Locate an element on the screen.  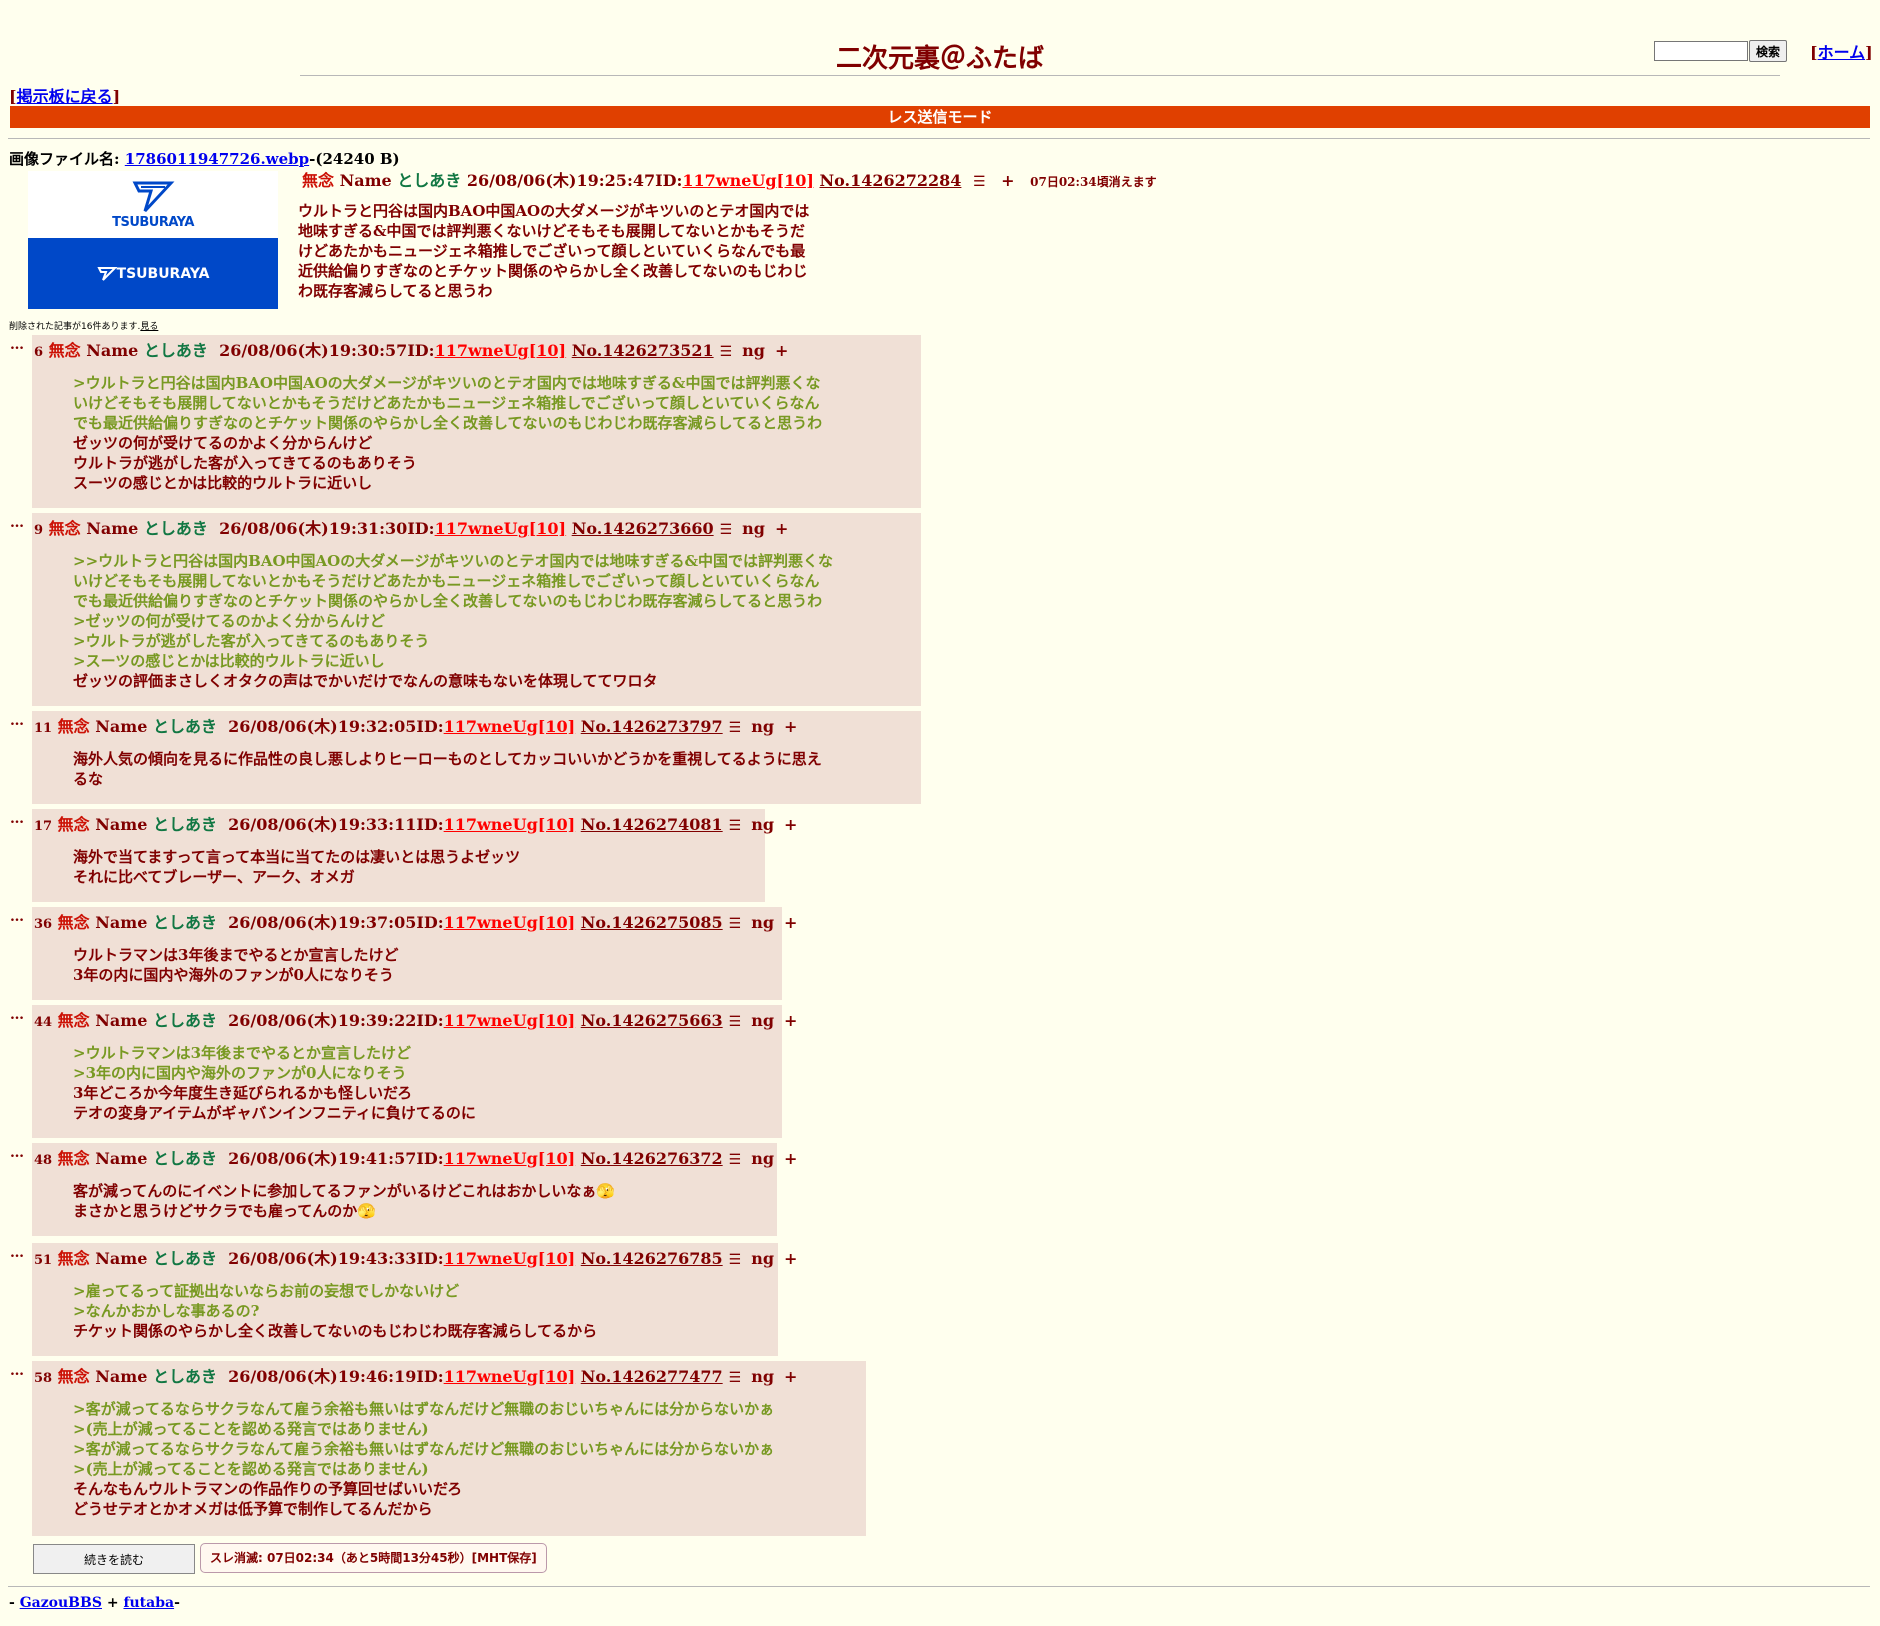
back-to-board-link: 掲示板に戻る is located at coordinates (65, 96).